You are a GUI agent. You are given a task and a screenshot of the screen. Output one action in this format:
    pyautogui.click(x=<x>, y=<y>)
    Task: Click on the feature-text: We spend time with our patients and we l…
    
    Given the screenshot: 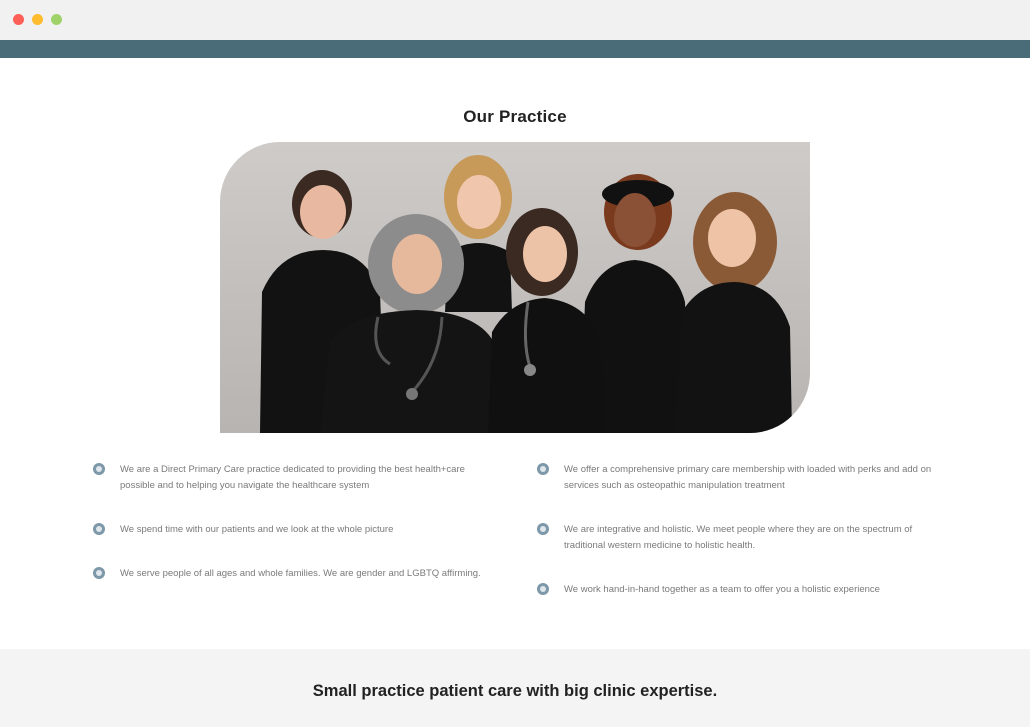 What is the action you would take?
    pyautogui.click(x=257, y=529)
    